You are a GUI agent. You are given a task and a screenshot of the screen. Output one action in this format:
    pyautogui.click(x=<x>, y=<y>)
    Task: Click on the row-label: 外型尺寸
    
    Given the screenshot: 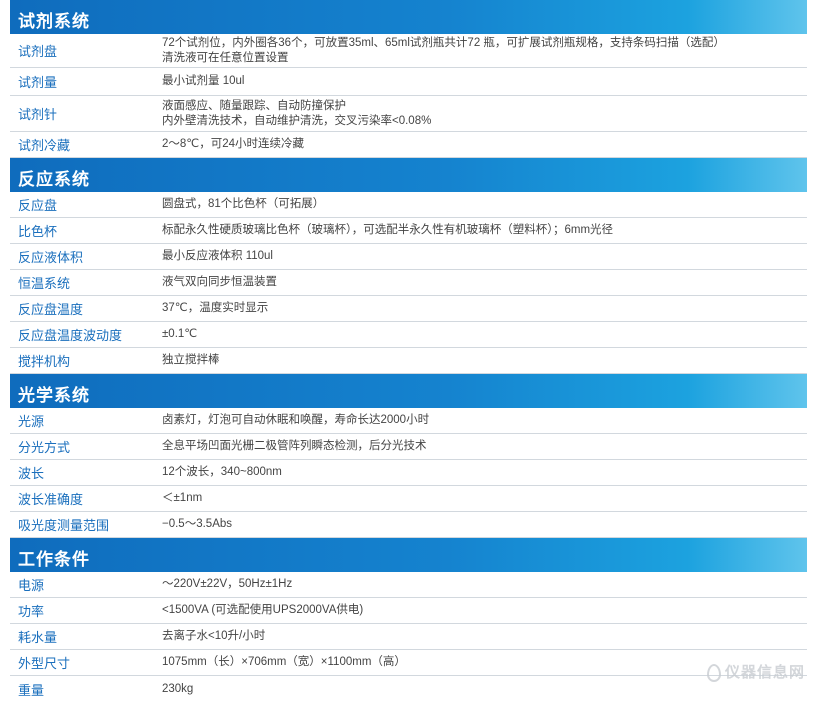 What is the action you would take?
    pyautogui.click(x=44, y=663)
    